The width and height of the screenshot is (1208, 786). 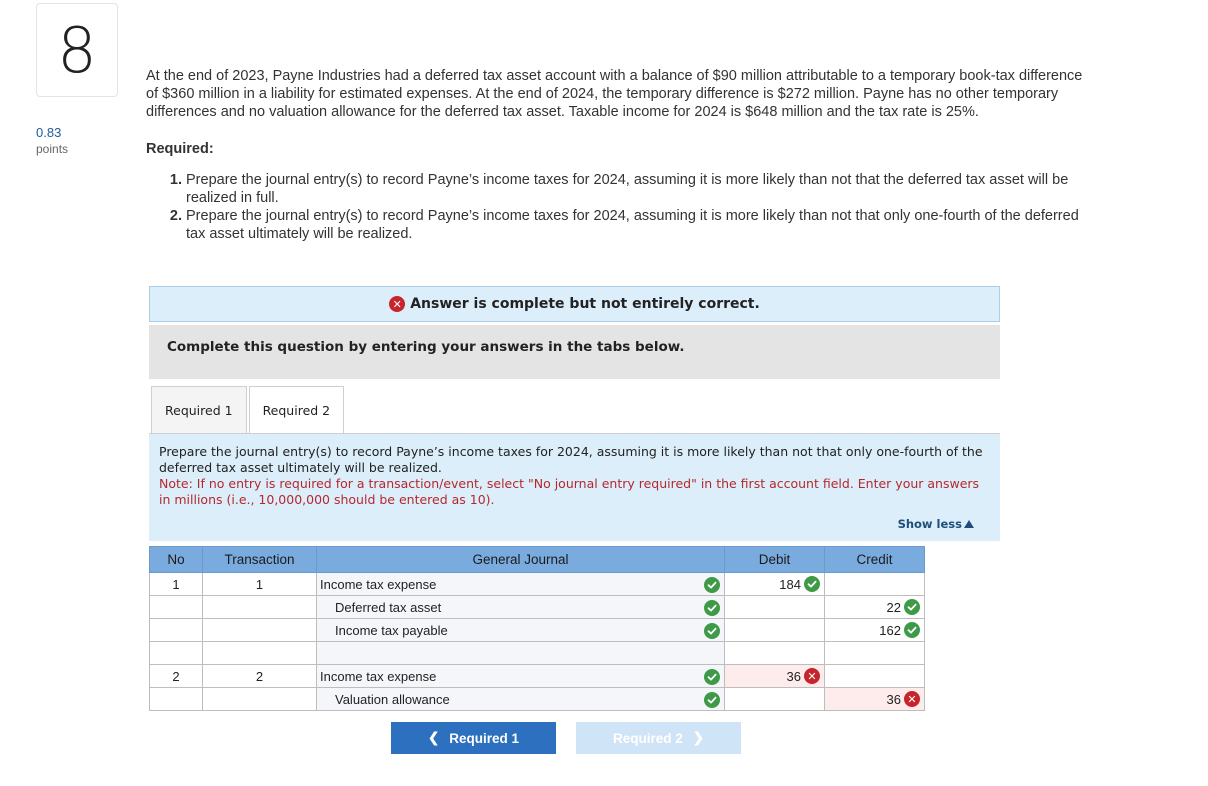 I want to click on show-less-link: Show less, so click(x=936, y=524).